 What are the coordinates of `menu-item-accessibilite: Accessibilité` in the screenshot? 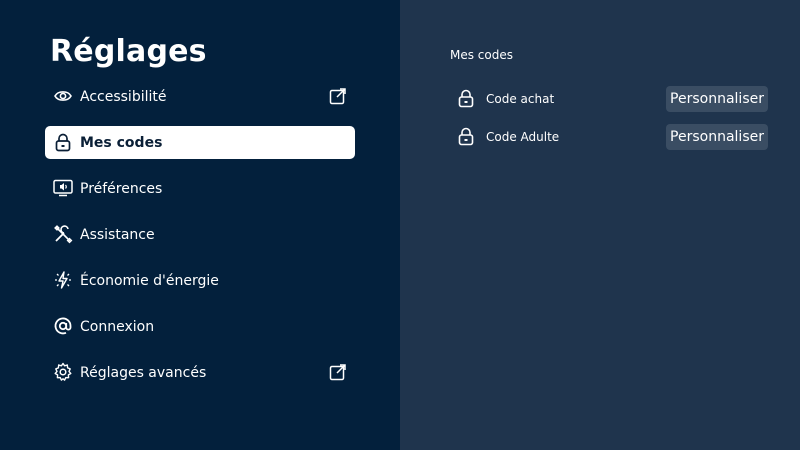 It's located at (200, 96).